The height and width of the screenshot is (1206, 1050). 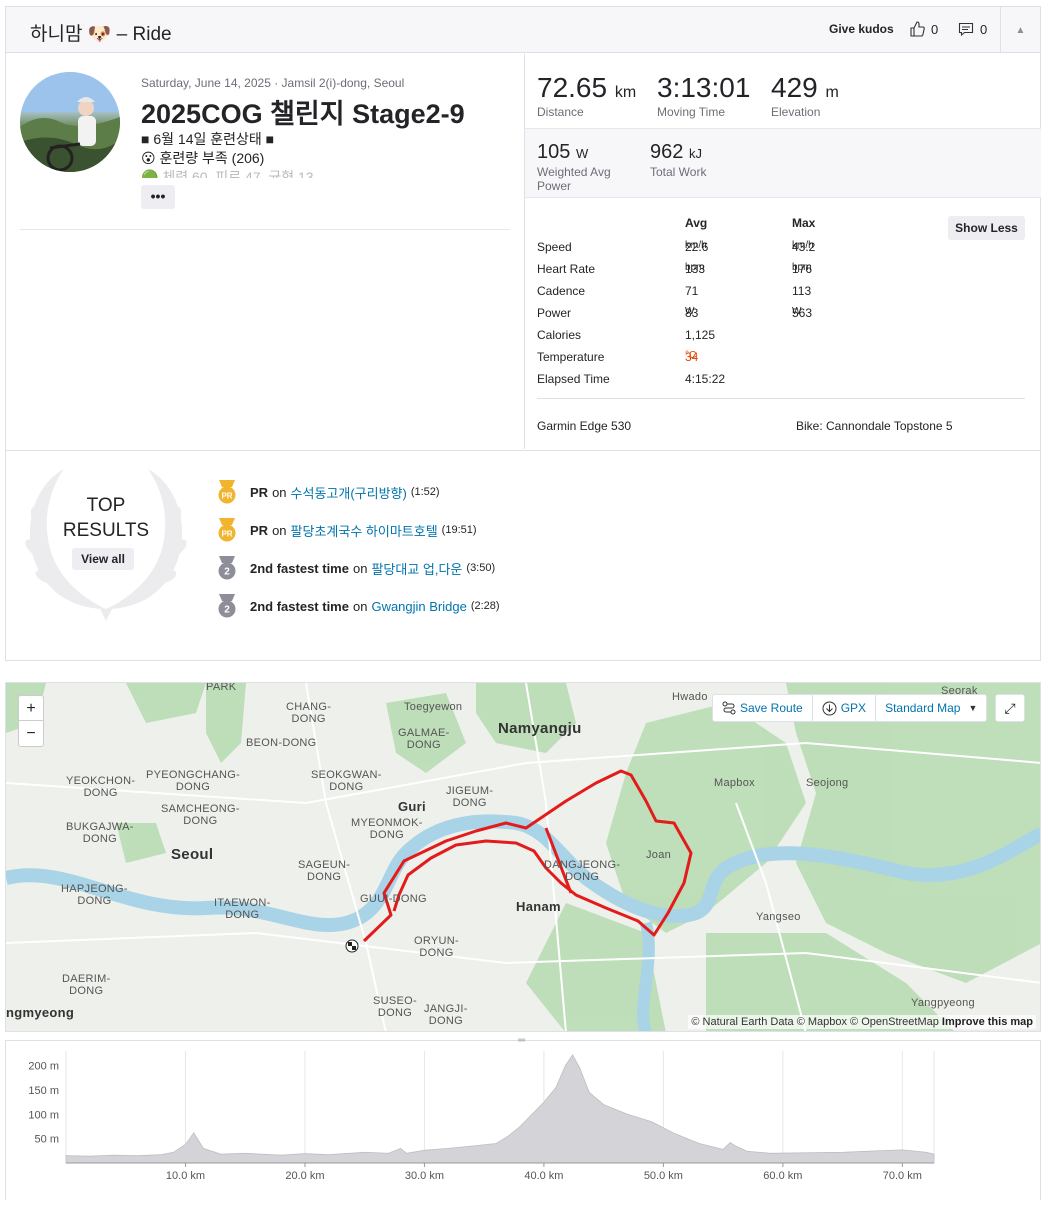 What do you see at coordinates (538, 906) in the screenshot?
I see `map-place-label: Hanam` at bounding box center [538, 906].